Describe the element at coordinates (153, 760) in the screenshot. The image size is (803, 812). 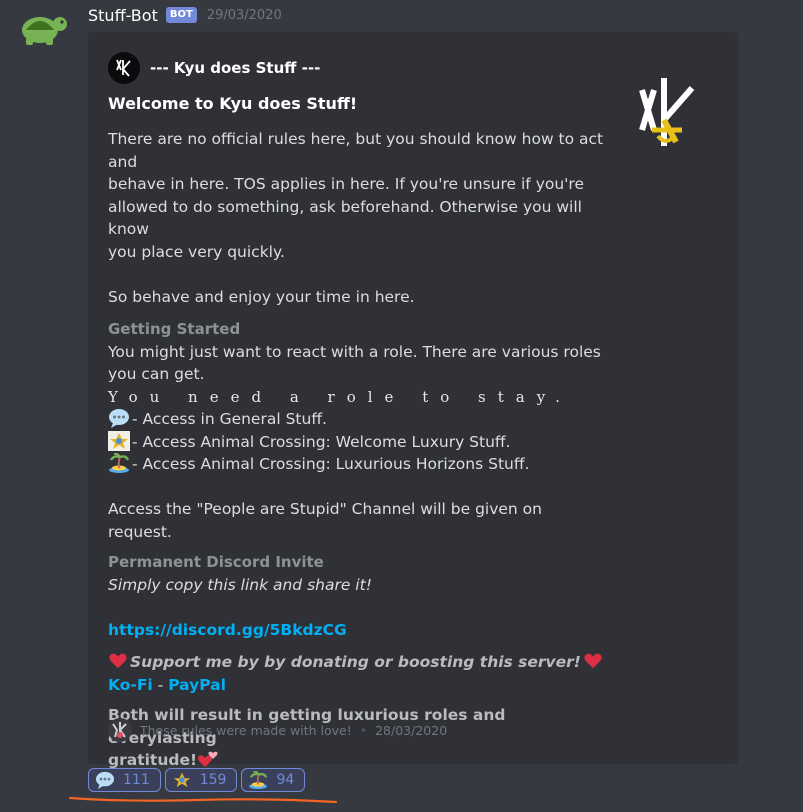
I see `result-text: gratitude!` at that location.